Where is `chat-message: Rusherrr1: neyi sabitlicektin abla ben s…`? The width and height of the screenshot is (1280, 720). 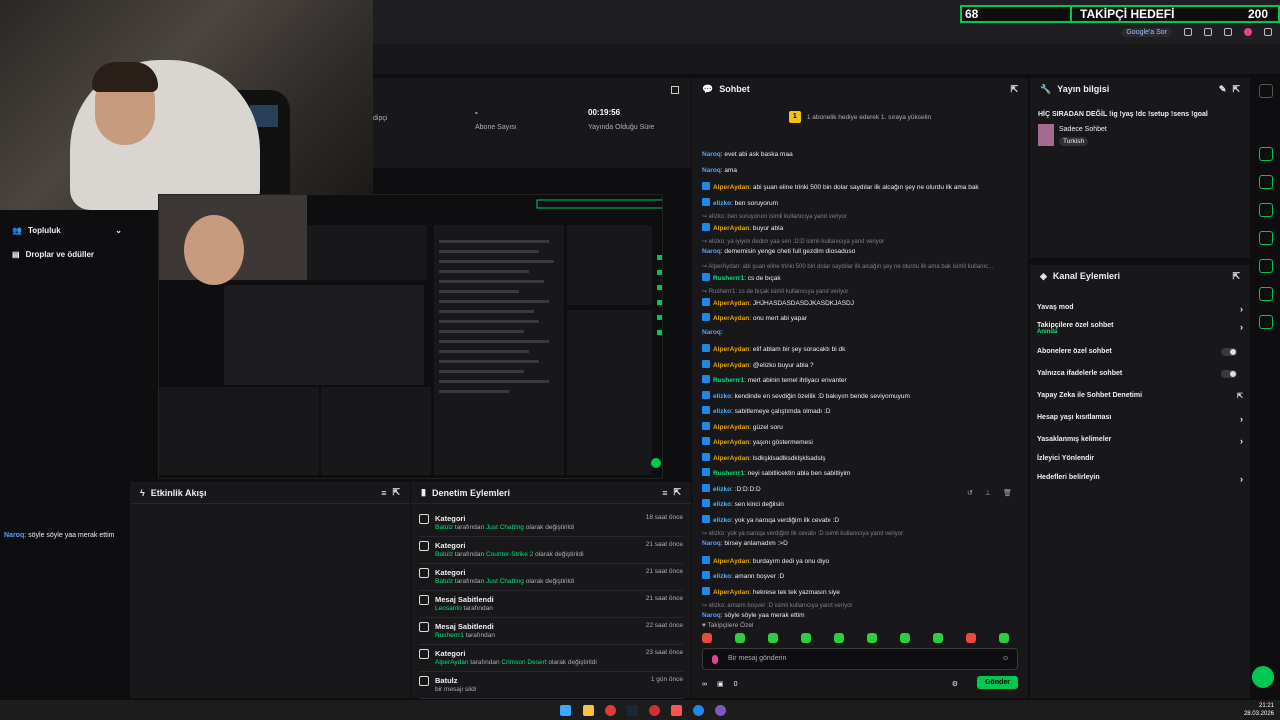
chat-message: Rusherrr1: neyi sabitlicektin abla ben s… is located at coordinates (776, 472).